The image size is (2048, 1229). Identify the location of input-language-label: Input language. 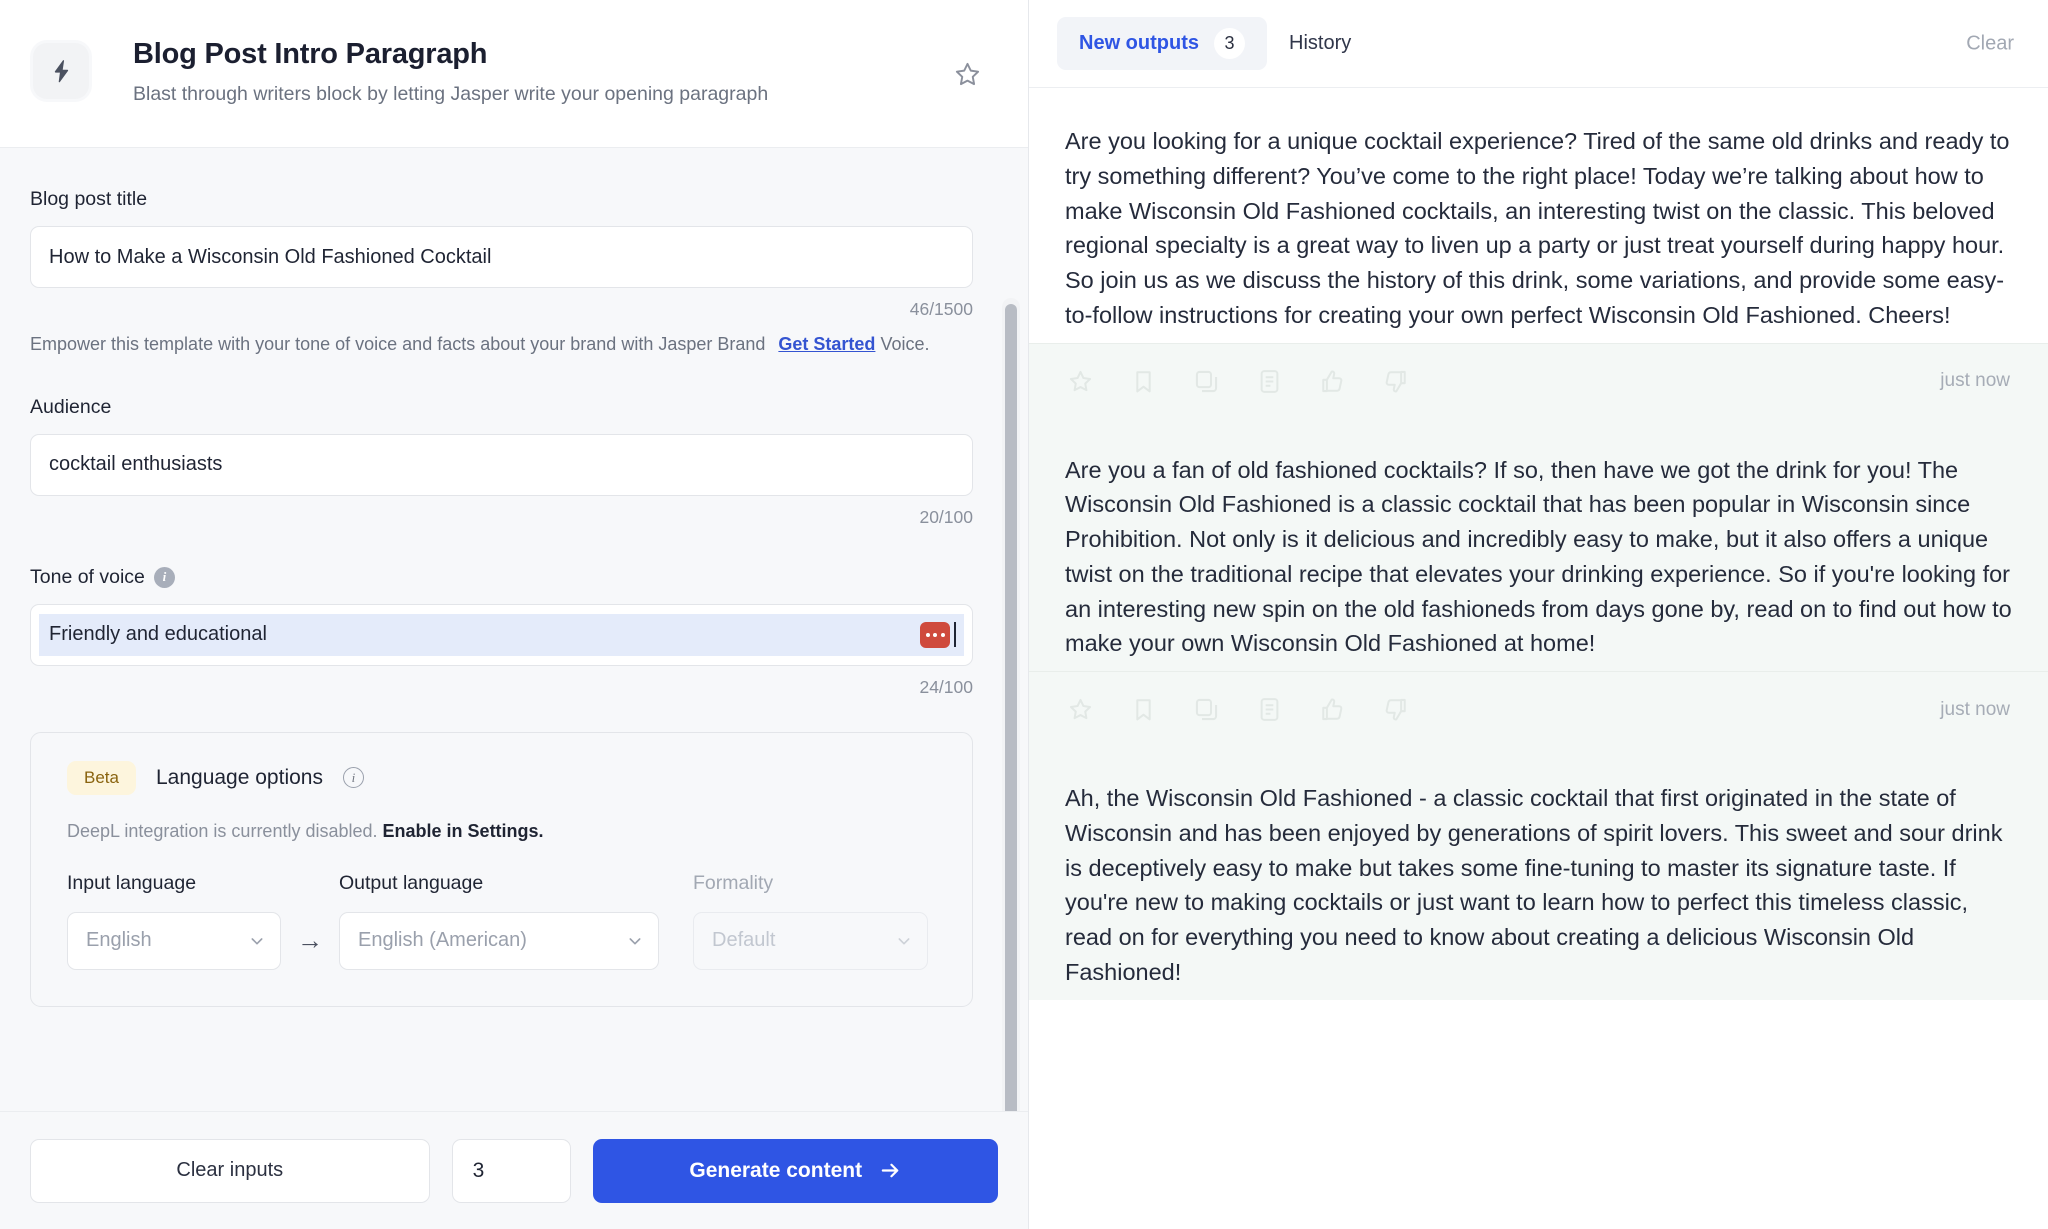
(132, 882).